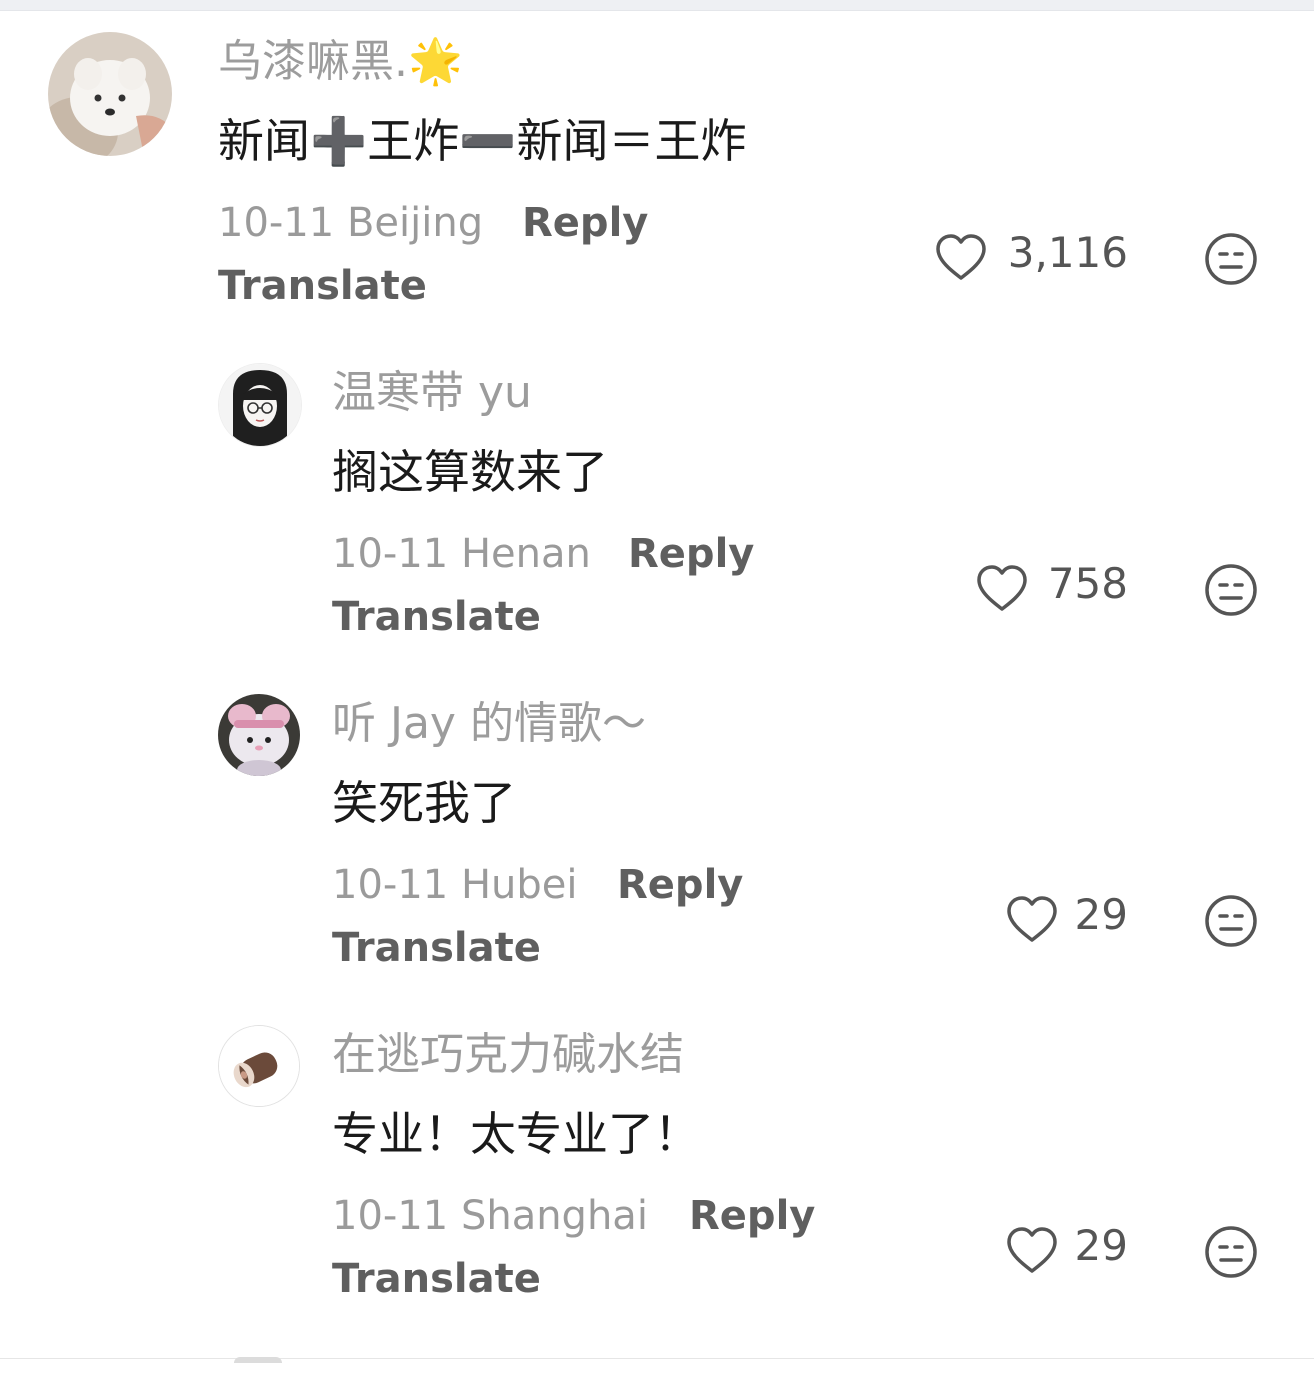 This screenshot has height=1384, width=1314. Describe the element at coordinates (1067, 252) in the screenshot. I see `like-count: 3,116` at that location.